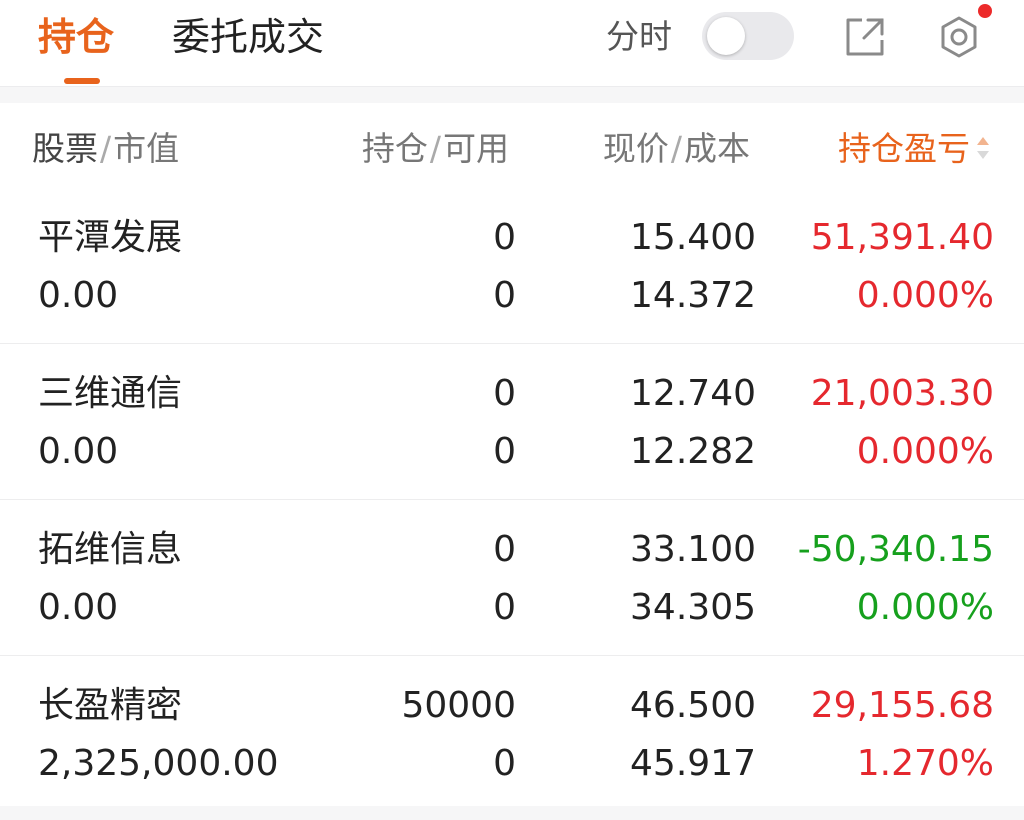 This screenshot has width=1024, height=820. What do you see at coordinates (106, 148) in the screenshot?
I see `header-stock-market-value: 股票/市值` at bounding box center [106, 148].